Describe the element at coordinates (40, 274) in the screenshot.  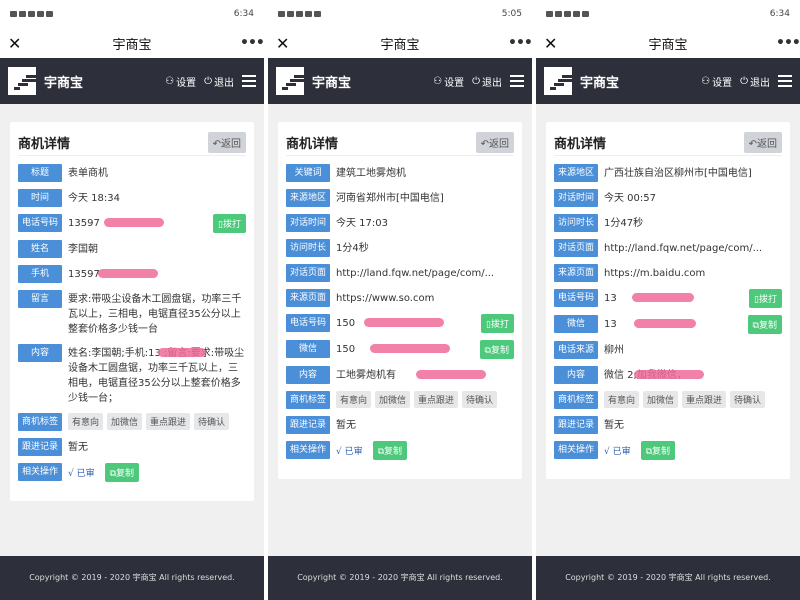
I see `field-label: 手机` at that location.